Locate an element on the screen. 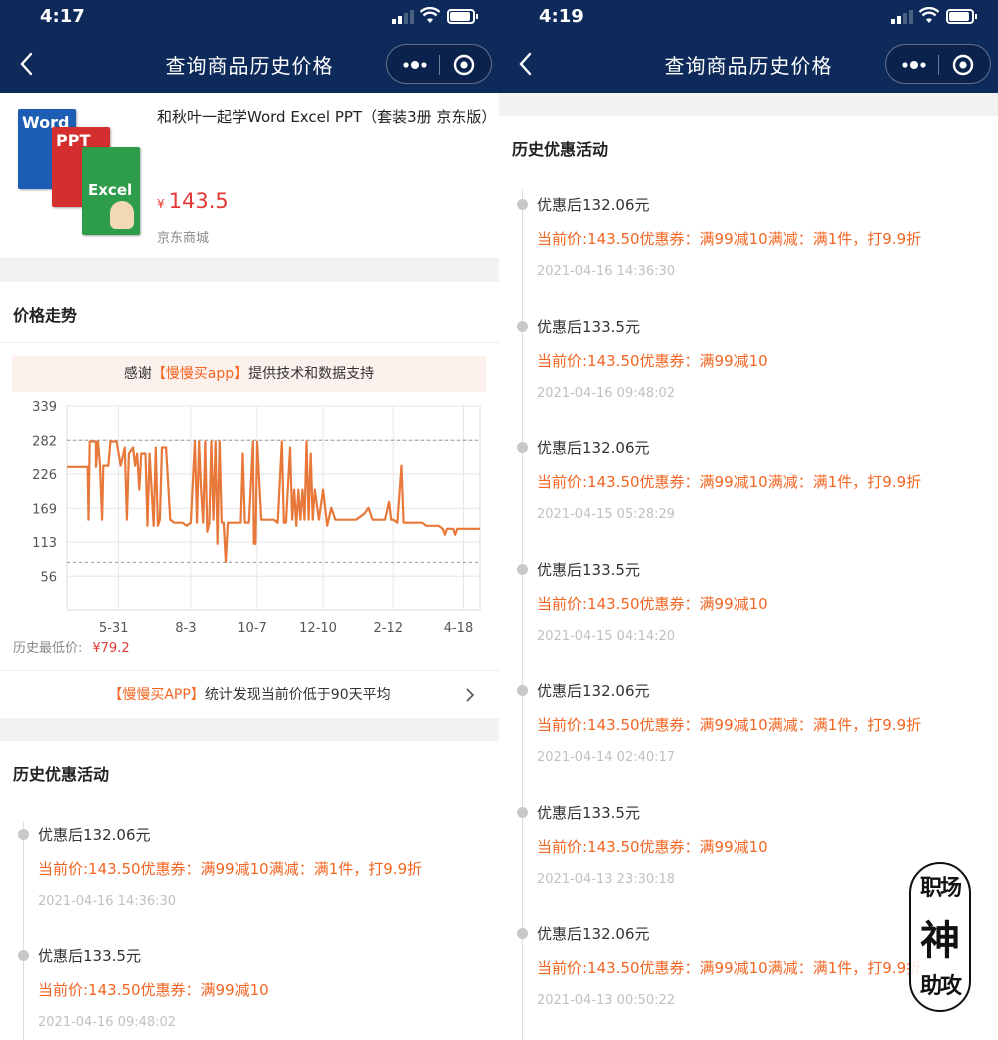 Image resolution: width=998 pixels, height=1040 pixels. y-tick-label: 282 is located at coordinates (44, 441).